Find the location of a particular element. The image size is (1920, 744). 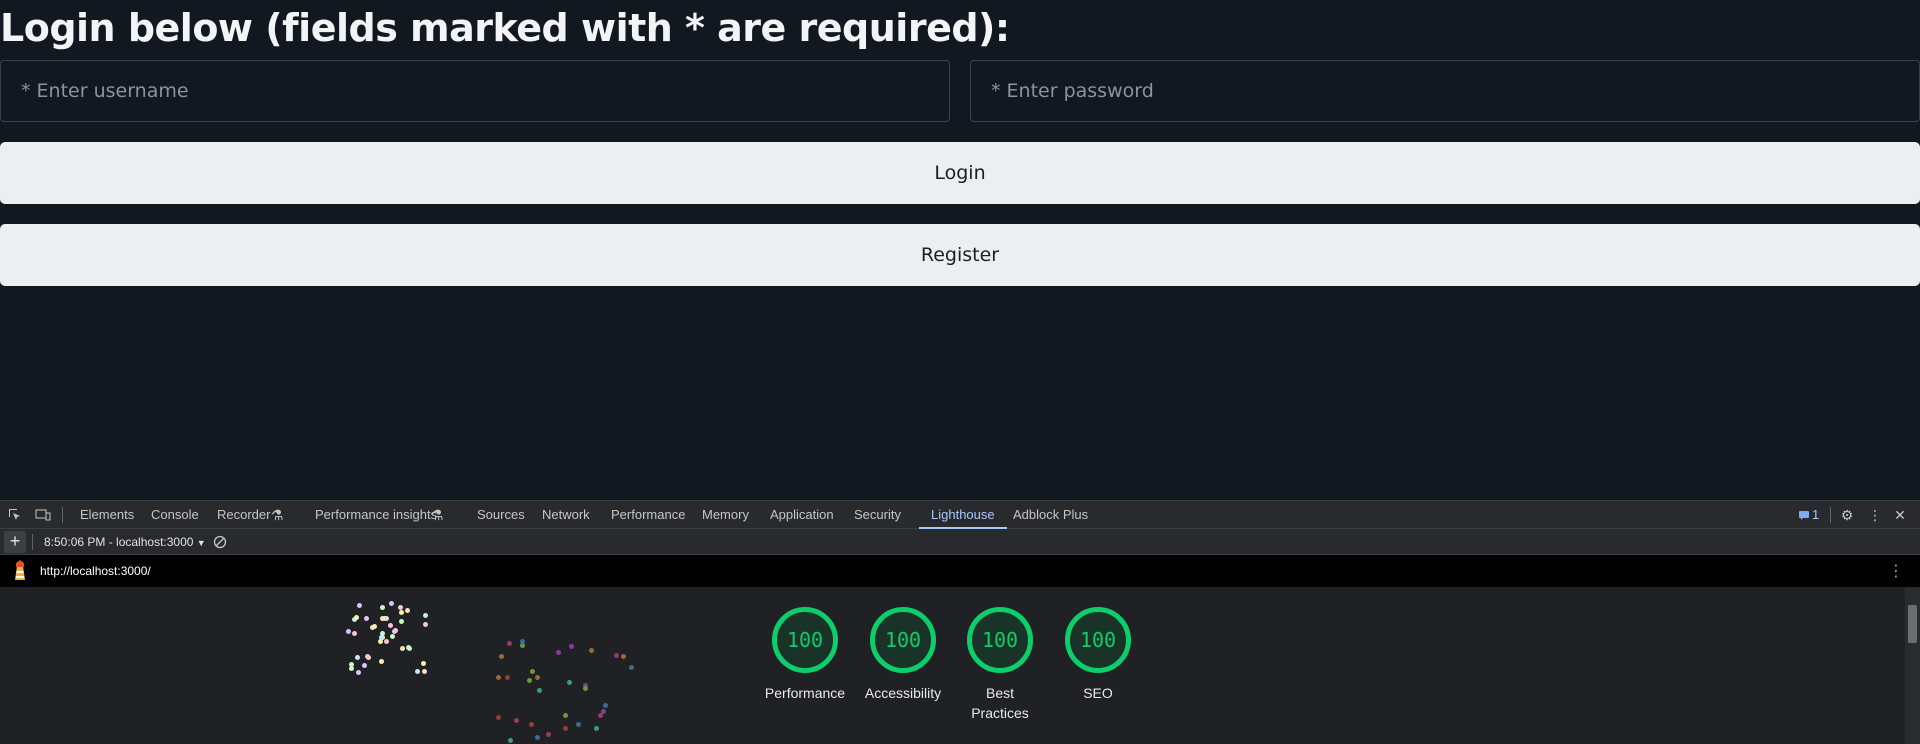

tab-console: Console is located at coordinates (175, 515).